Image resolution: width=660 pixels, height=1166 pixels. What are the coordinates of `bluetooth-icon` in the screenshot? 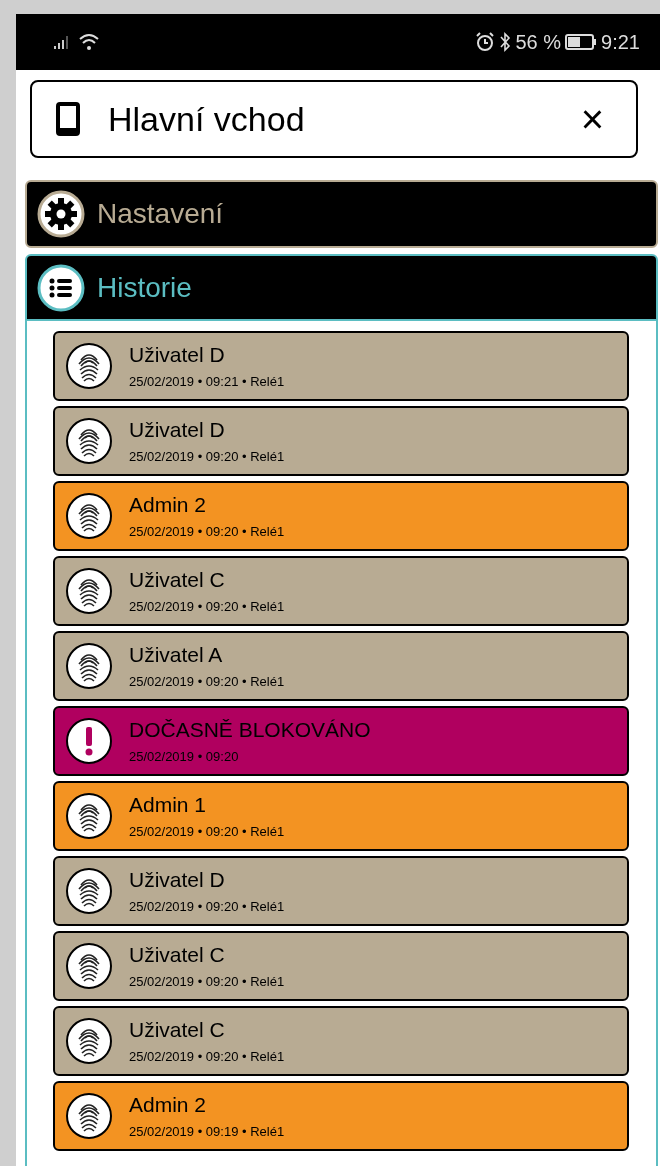 It's located at (505, 42).